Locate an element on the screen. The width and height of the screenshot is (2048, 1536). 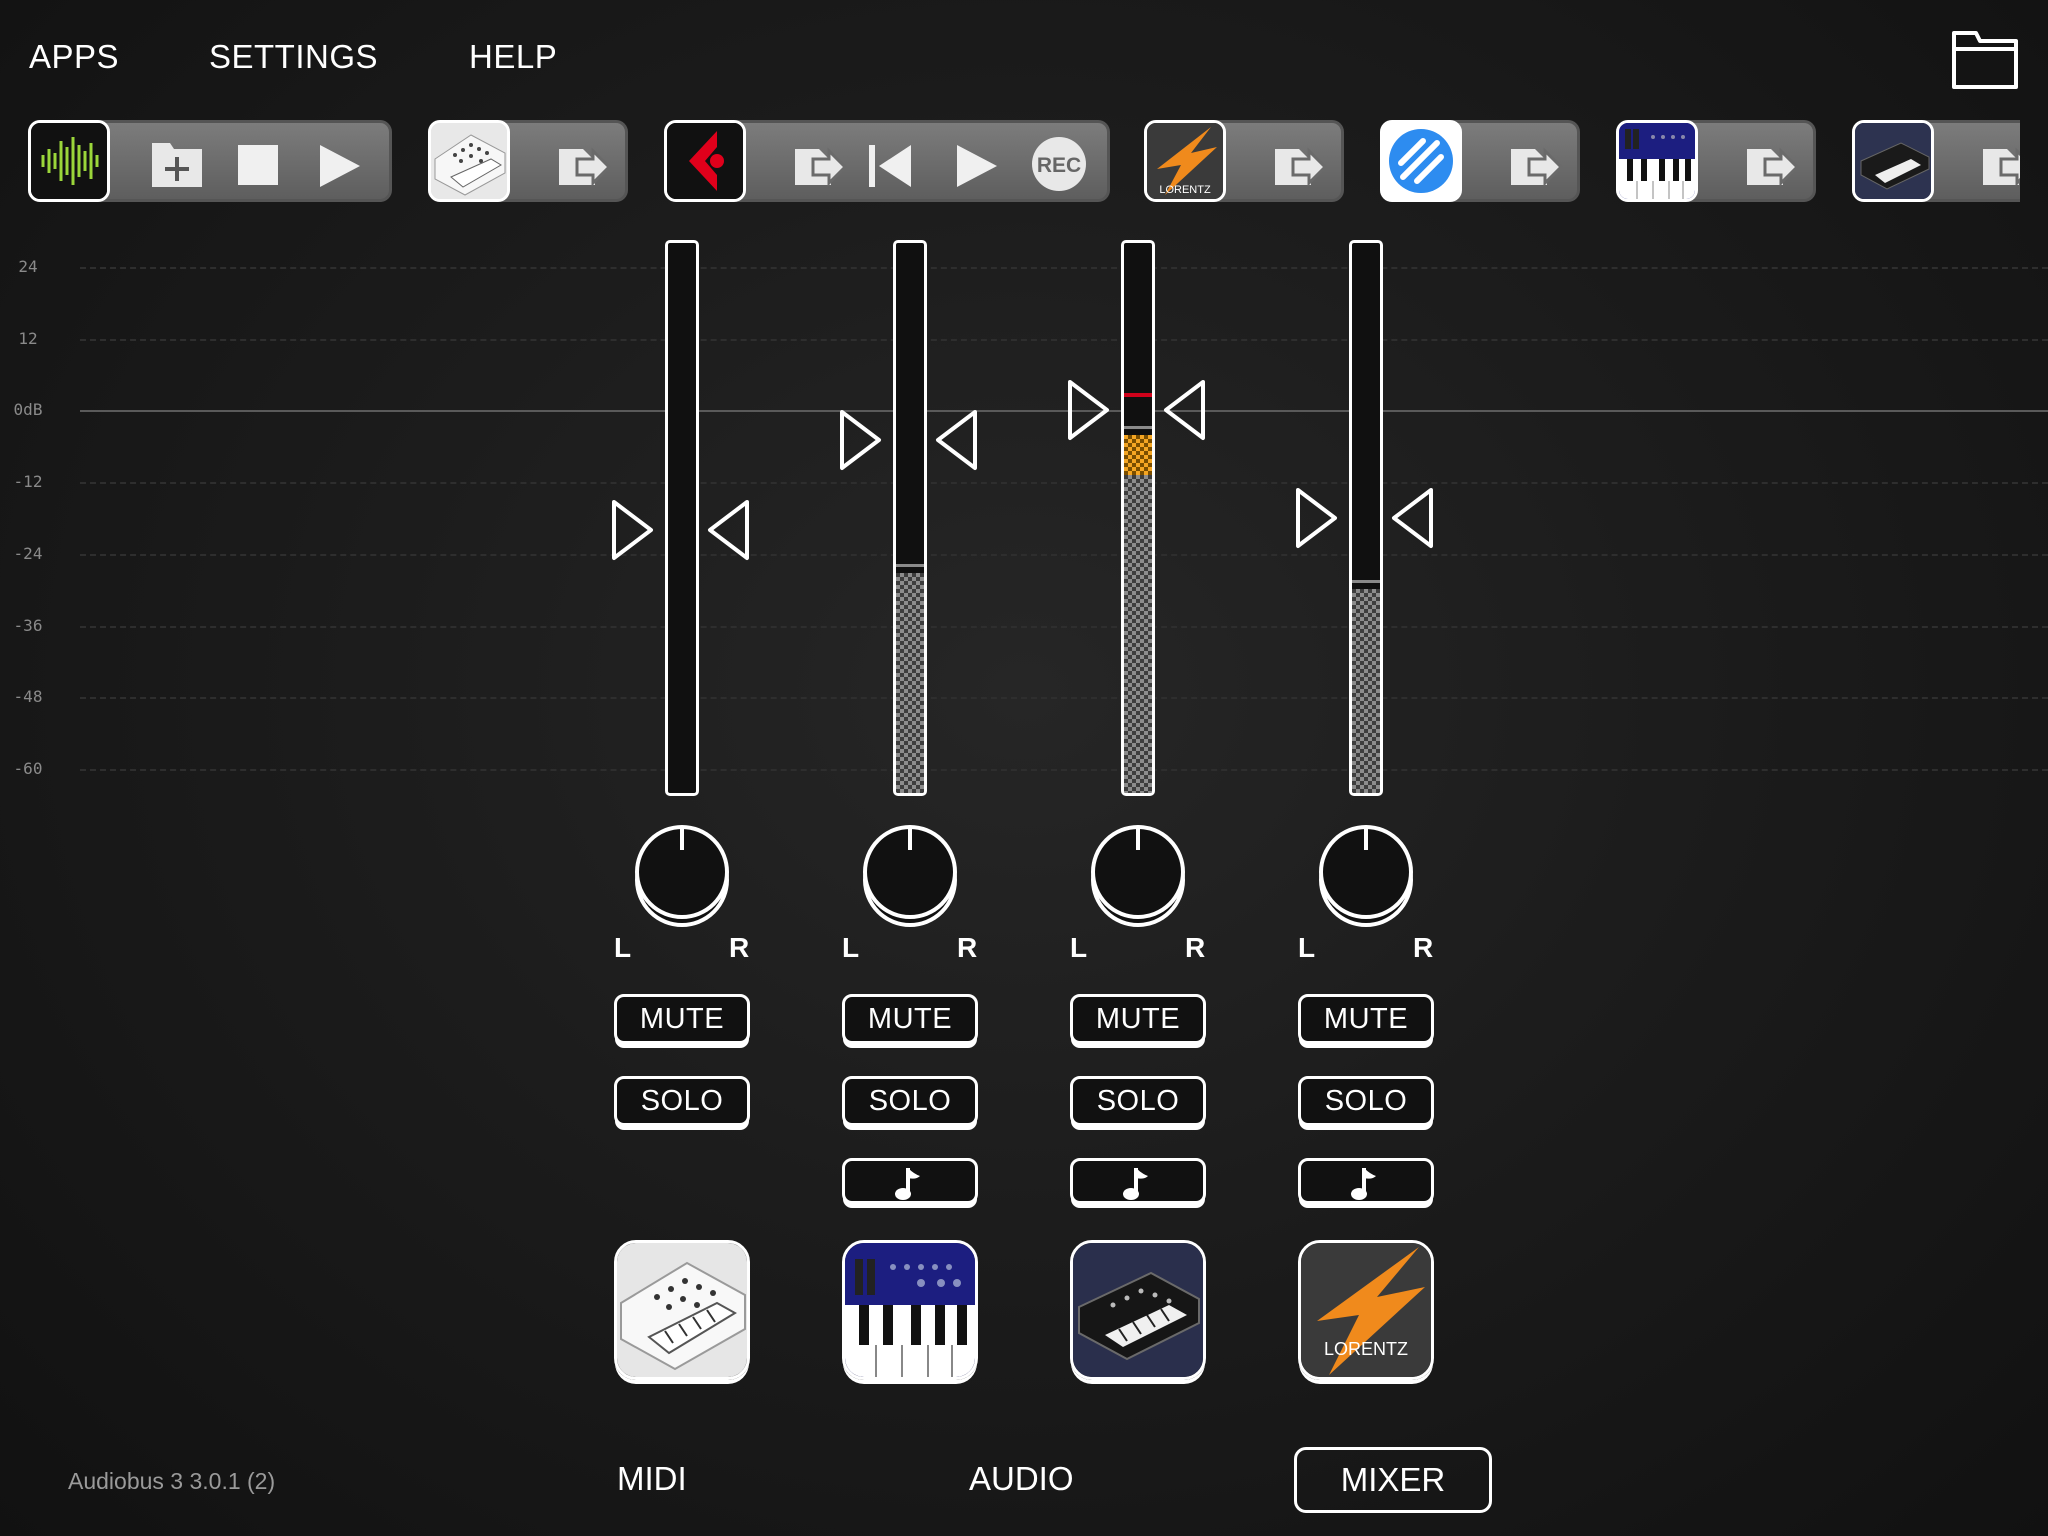
channel-strip: L R MUTE SOLO LORENTZ is located at coordinates (1365, 768).